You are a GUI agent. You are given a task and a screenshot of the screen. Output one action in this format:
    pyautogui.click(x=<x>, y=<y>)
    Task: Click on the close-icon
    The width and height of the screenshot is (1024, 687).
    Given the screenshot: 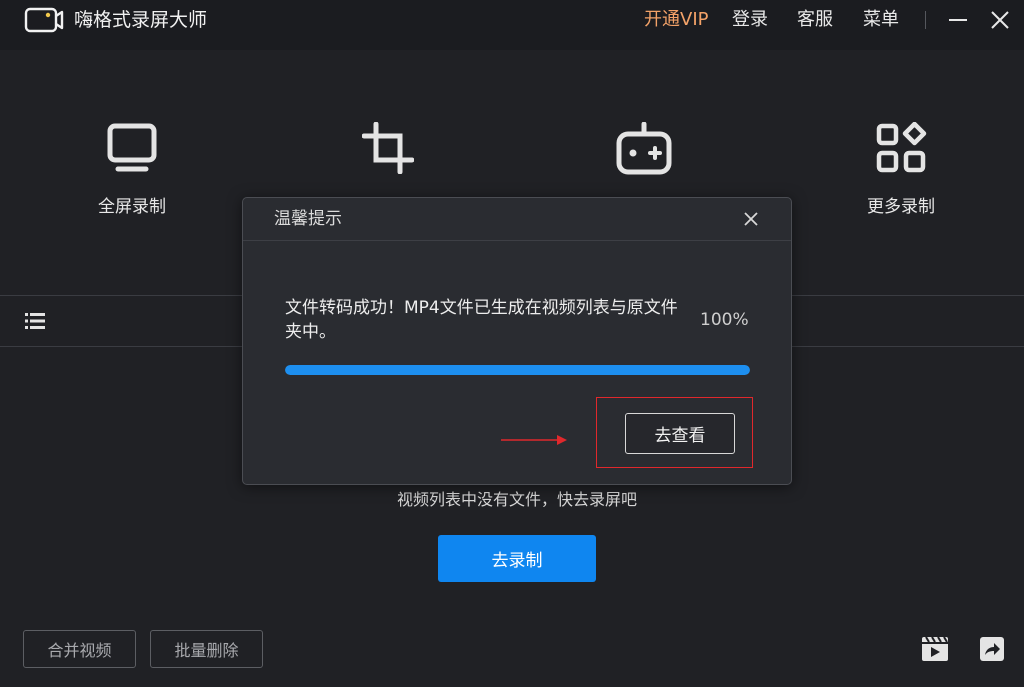 What is the action you would take?
    pyautogui.click(x=1000, y=20)
    